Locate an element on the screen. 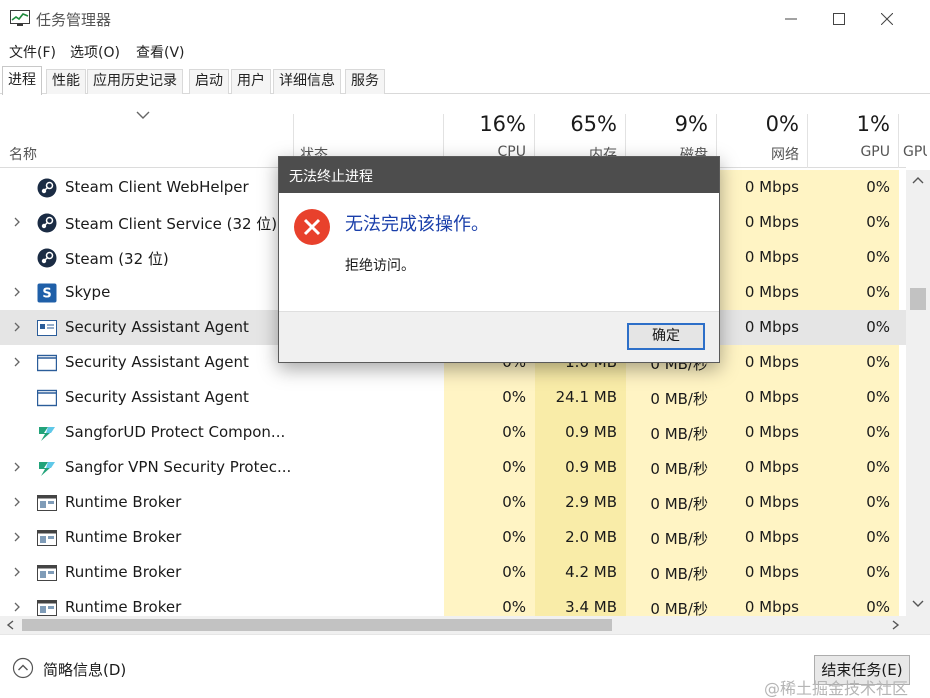 This screenshot has height=698, width=930. close-icon is located at coordinates (887, 19).